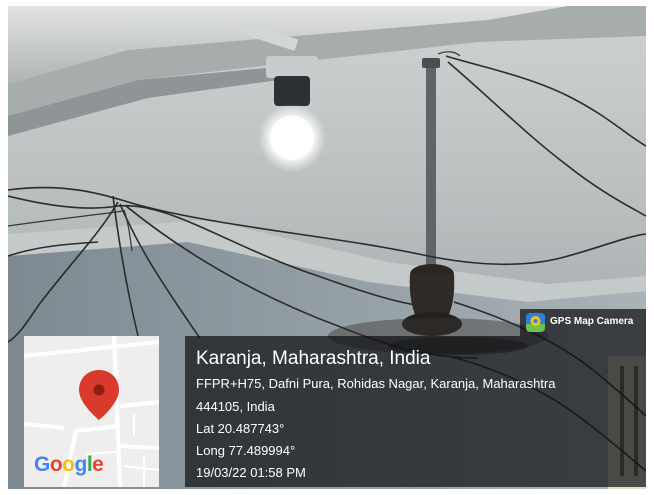 The image size is (654, 495). I want to click on timestamp: 19/03/22 01:58 PM, so click(251, 472).